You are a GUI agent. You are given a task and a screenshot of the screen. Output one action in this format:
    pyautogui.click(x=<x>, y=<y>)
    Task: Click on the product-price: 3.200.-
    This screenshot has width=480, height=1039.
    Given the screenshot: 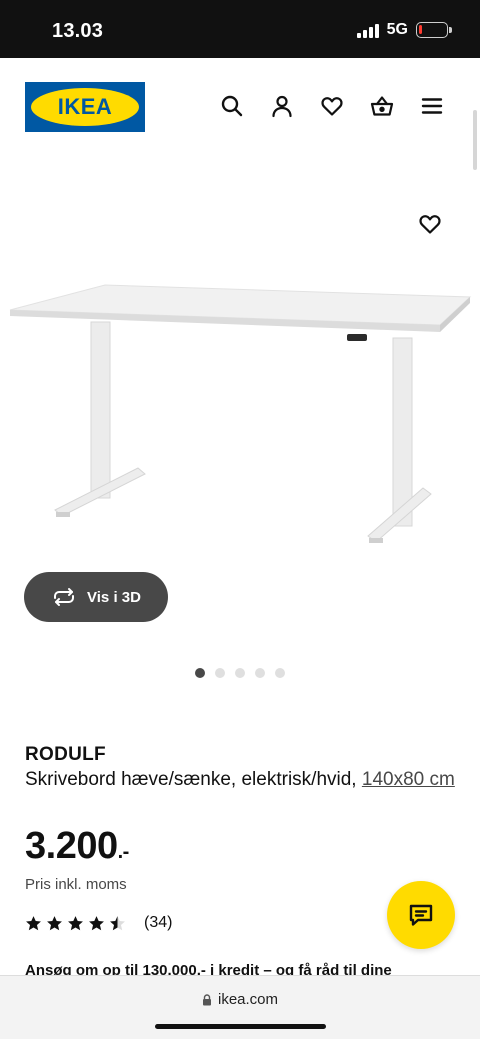 What is the action you would take?
    pyautogui.click(x=77, y=846)
    